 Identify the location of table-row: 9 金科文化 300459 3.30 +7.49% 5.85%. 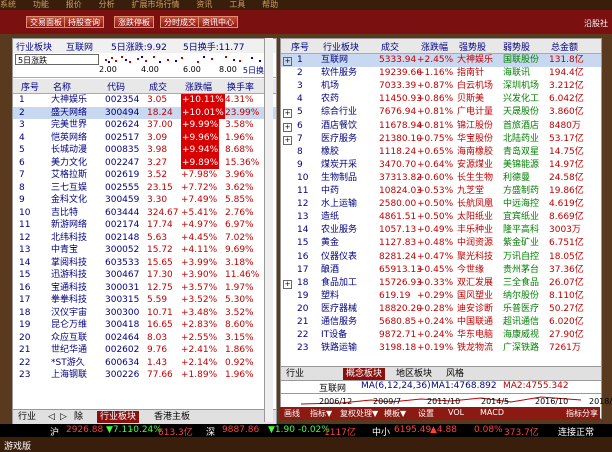
(144, 200).